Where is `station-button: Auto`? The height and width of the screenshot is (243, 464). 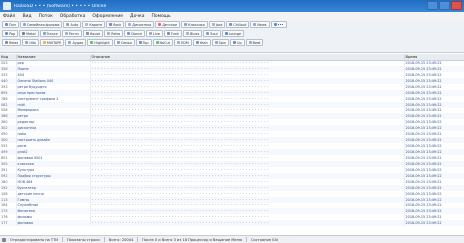
station-button: Auto is located at coordinates (72, 24).